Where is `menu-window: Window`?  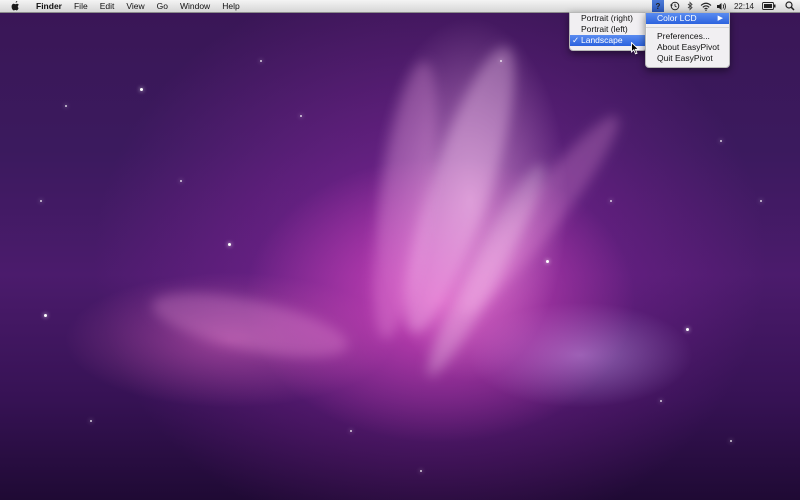
menu-window: Window is located at coordinates (195, 6).